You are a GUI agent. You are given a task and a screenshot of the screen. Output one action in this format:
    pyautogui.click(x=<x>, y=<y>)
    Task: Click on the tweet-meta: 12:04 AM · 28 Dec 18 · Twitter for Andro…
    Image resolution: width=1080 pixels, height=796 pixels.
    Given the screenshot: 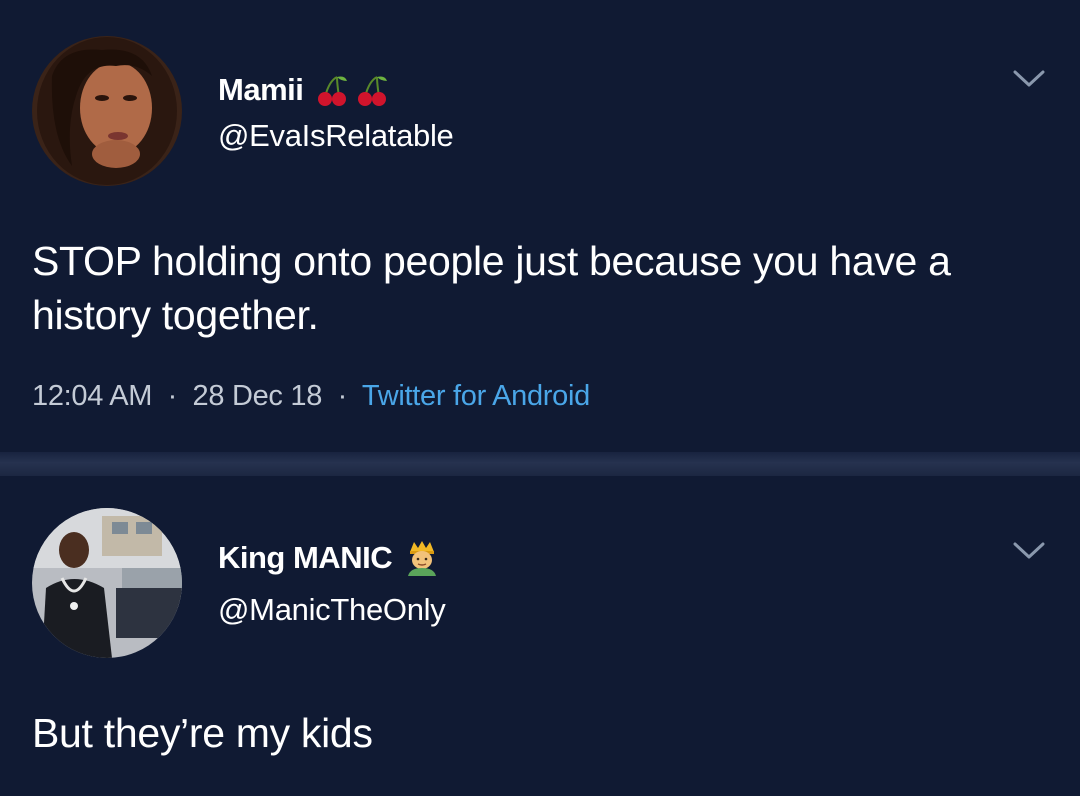 What is the action you would take?
    pyautogui.click(x=311, y=396)
    